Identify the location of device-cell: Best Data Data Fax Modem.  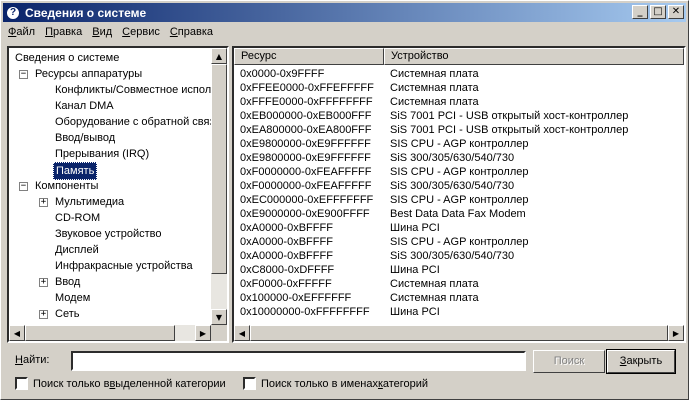
(458, 214).